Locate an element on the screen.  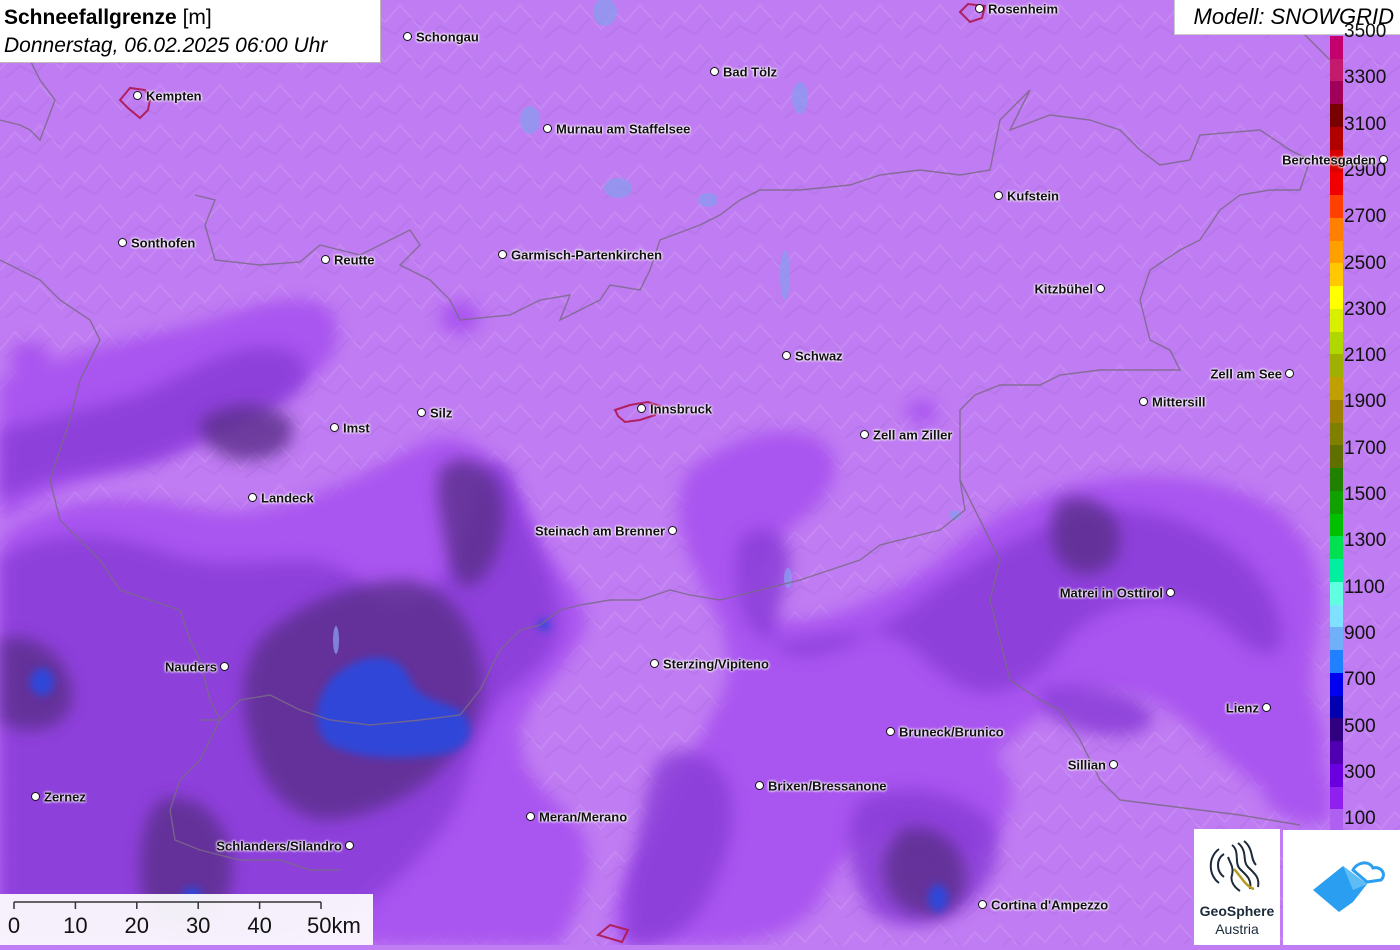
city-label: Sterzing/Vipiteno is located at coordinates (716, 664).